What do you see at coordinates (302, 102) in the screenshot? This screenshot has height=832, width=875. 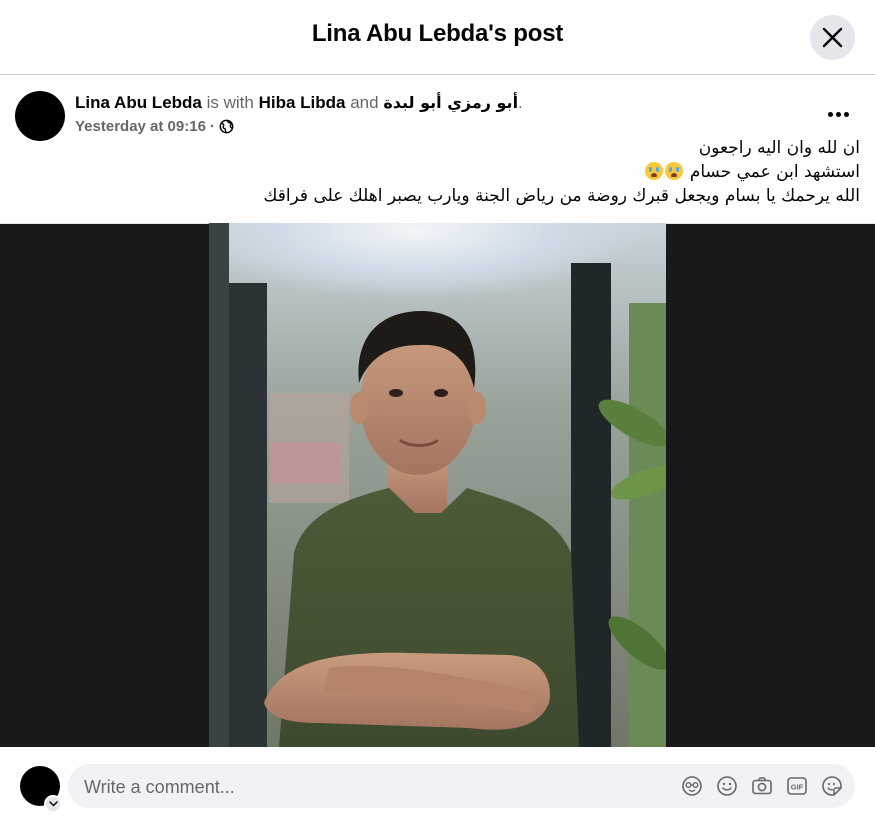 I see `tagged-person-link-1: Hiba Libda` at bounding box center [302, 102].